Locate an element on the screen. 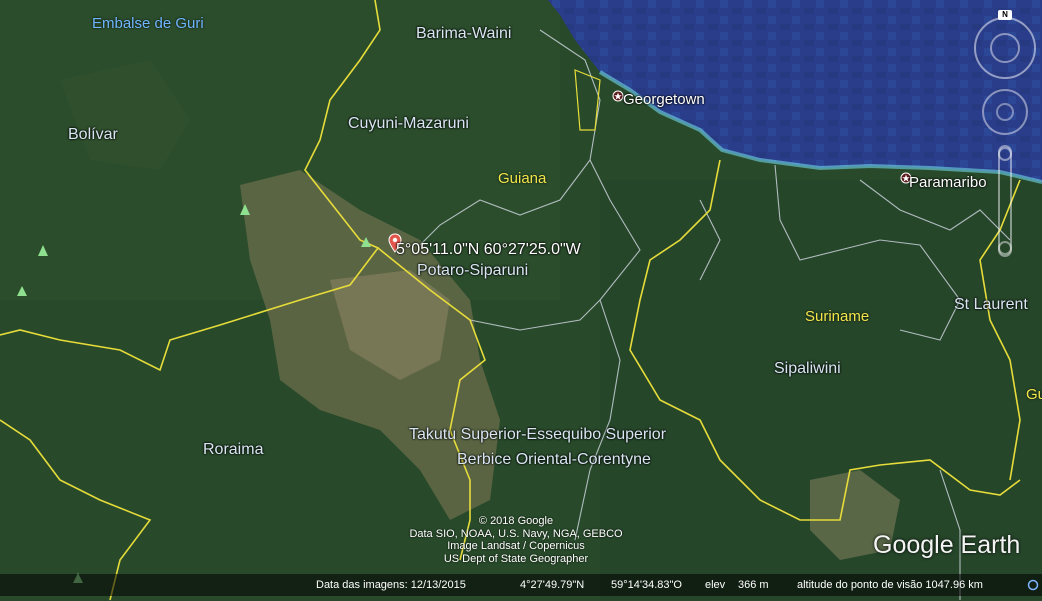 The image size is (1042, 601). attribution-line: US Dept of State Geographer is located at coordinates (516, 558).